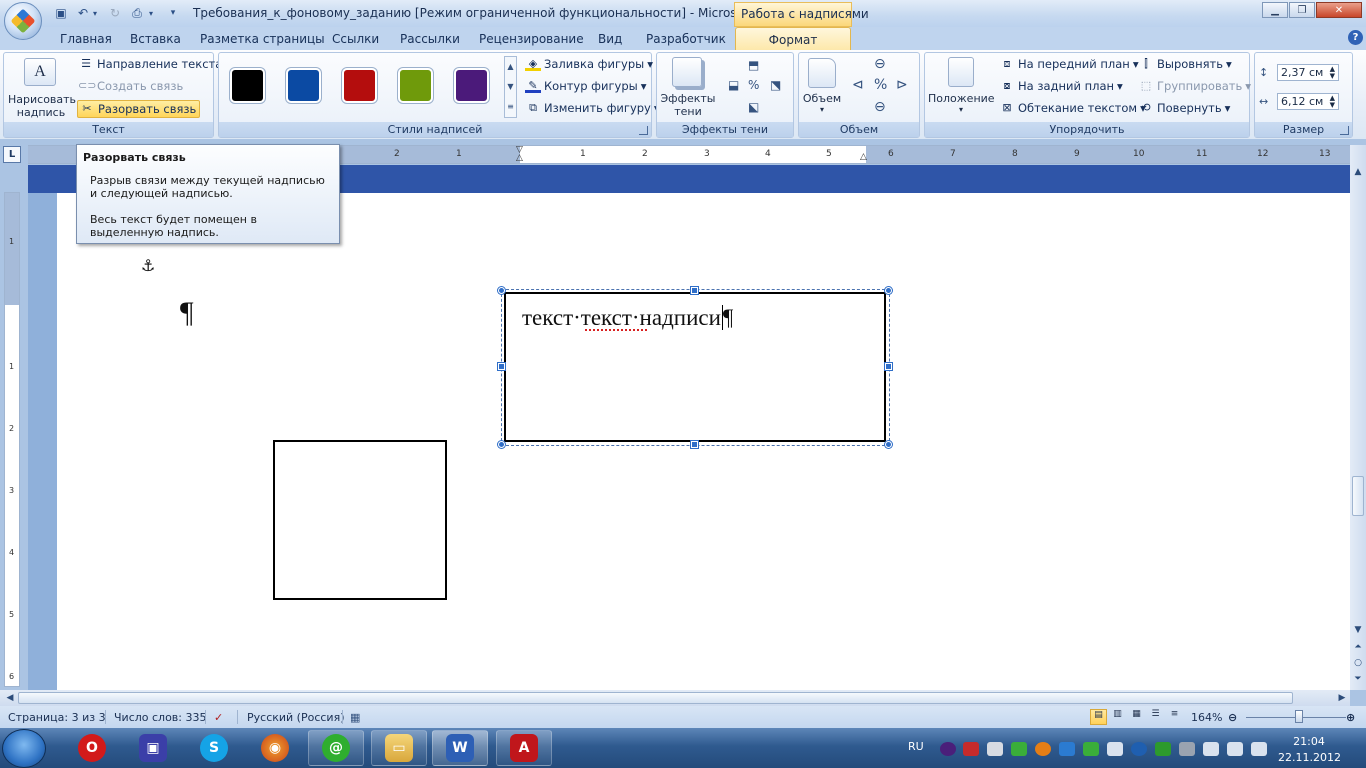 This screenshot has height=768, width=1366. What do you see at coordinates (1350, 717) in the screenshot?
I see `zoom-in-icon: ⊕` at bounding box center [1350, 717].